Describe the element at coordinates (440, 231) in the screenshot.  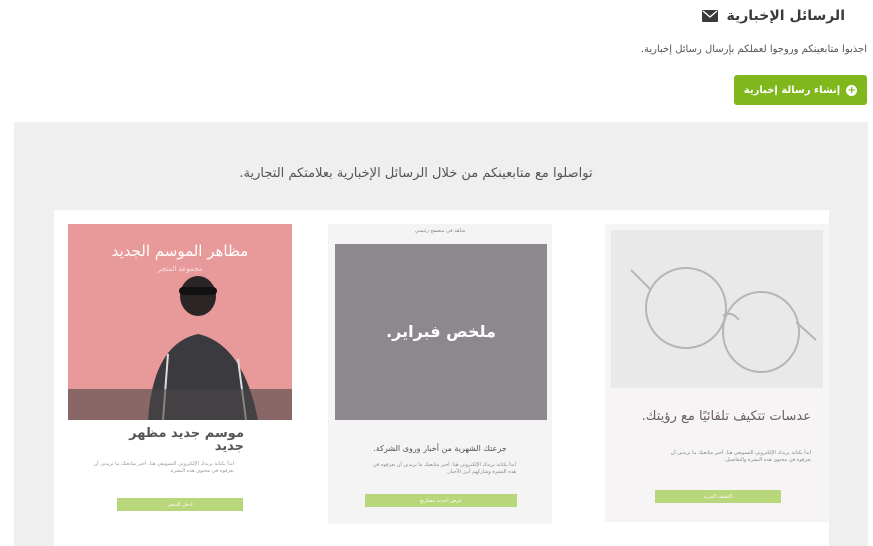
I see `feb-top-bar: شاهد في متصفح رئيسي` at that location.